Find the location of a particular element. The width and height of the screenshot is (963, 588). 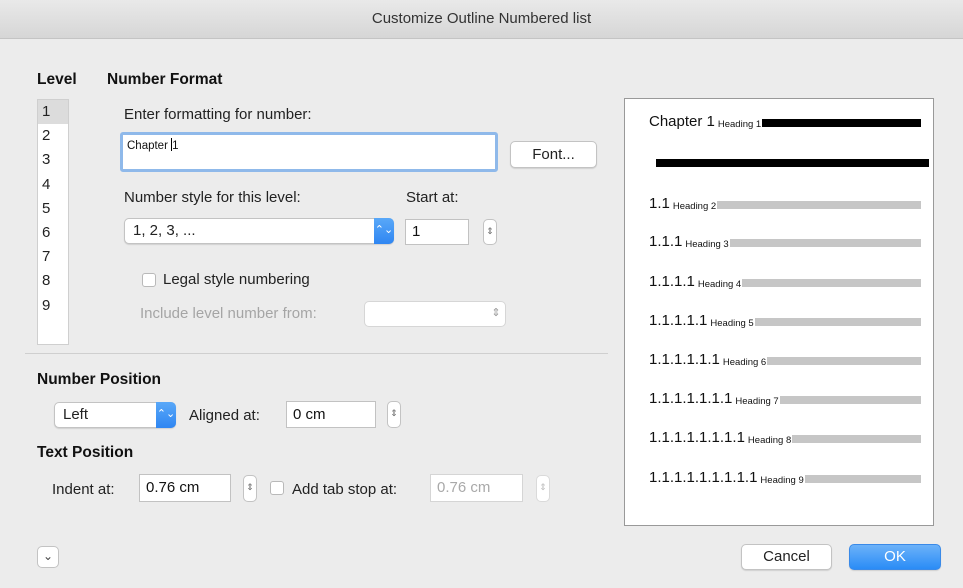

start-at-label: Start at: is located at coordinates (432, 197).